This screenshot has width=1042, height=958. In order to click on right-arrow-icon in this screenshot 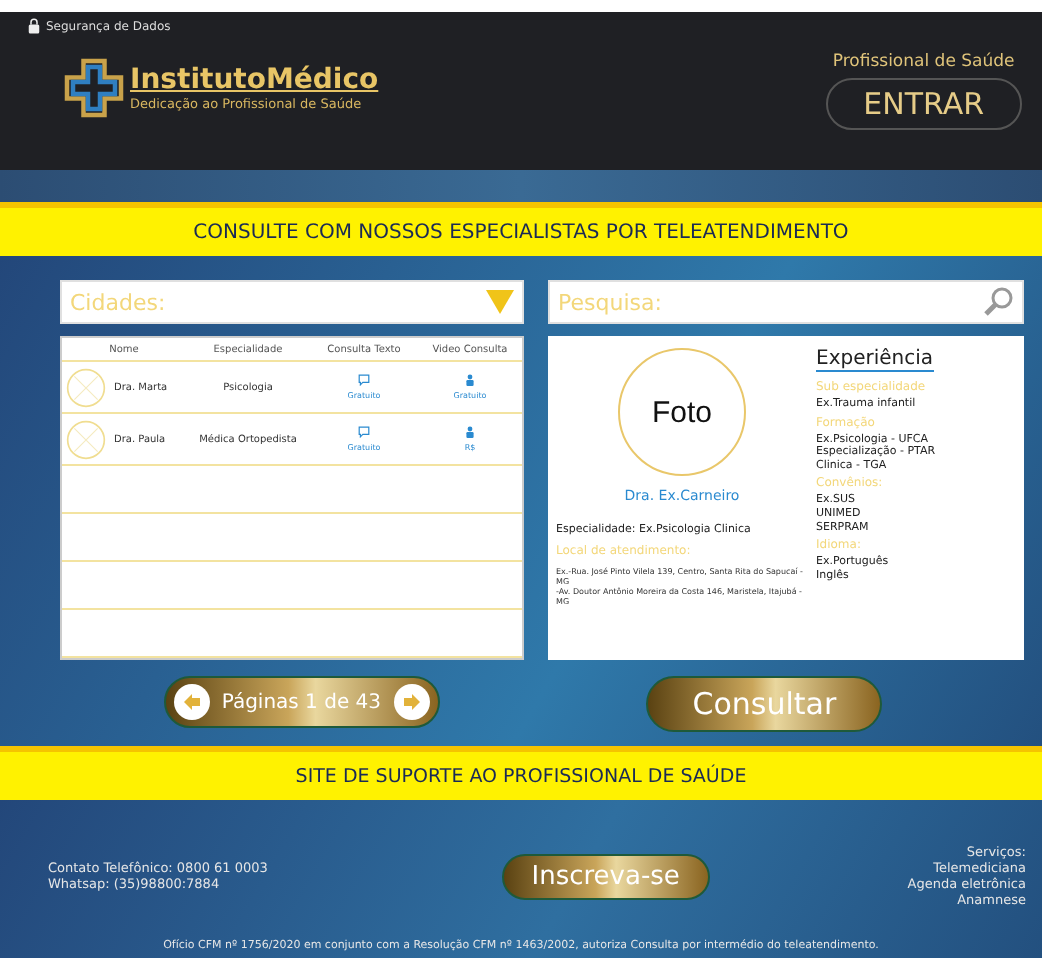, I will do `click(411, 702)`.